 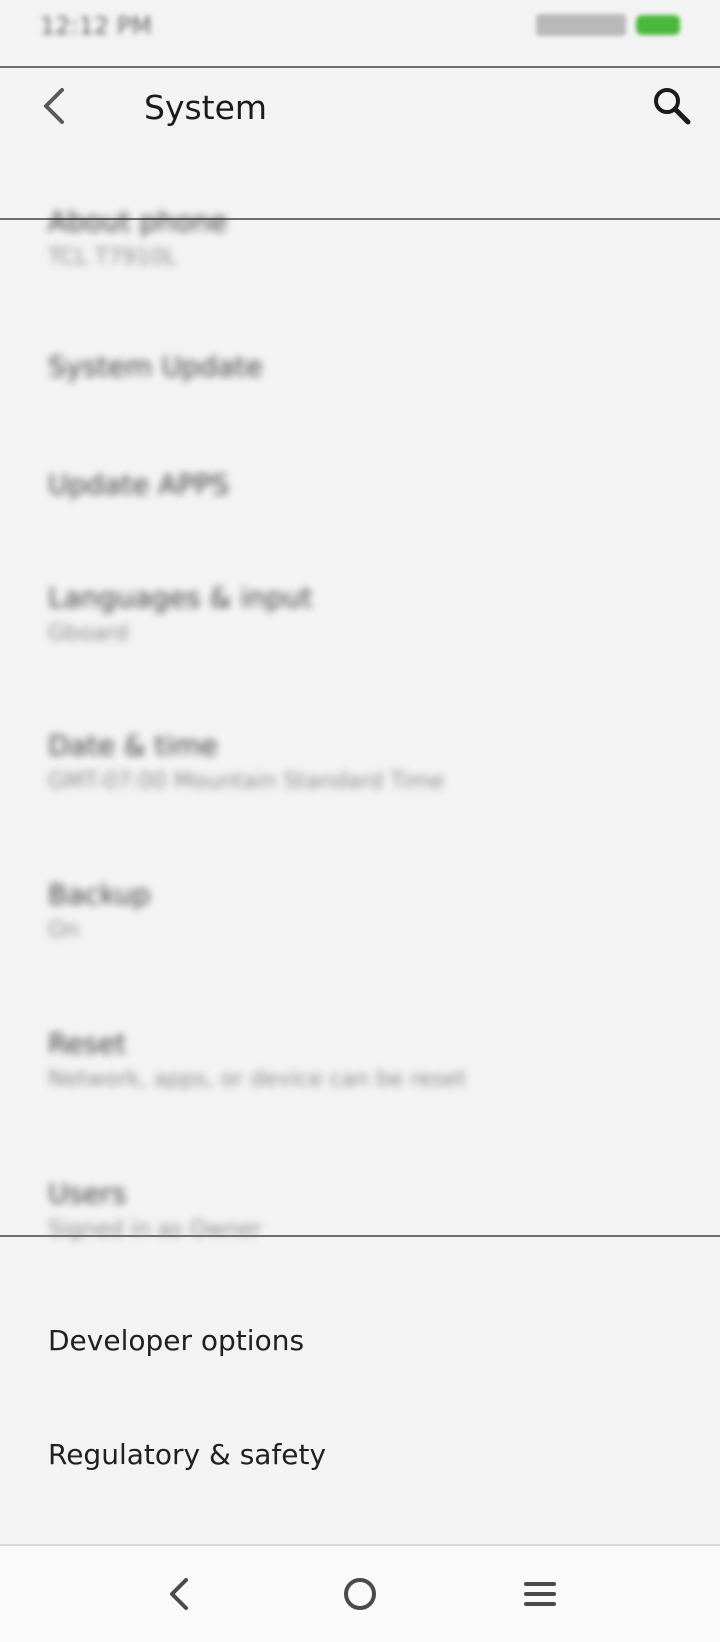 What do you see at coordinates (139, 484) in the screenshot?
I see `list-item-title: Update APPS` at bounding box center [139, 484].